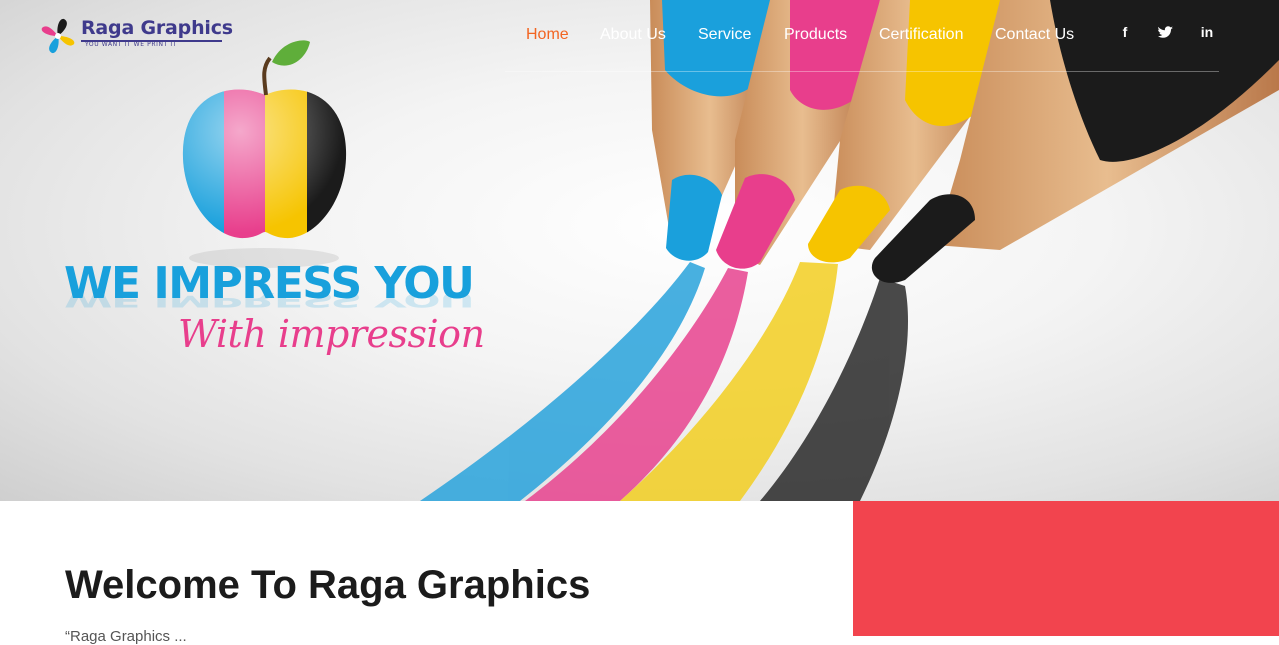  What do you see at coordinates (331, 334) in the screenshot?
I see `hero-subline: With impression` at bounding box center [331, 334].